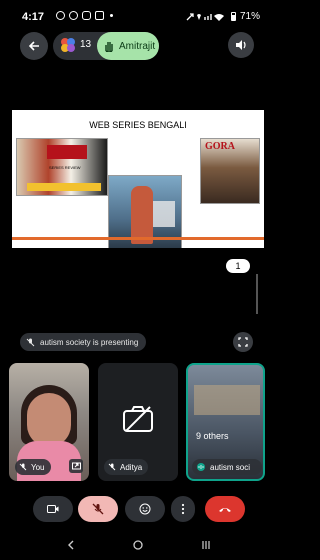 The width and height of the screenshot is (320, 560). Describe the element at coordinates (73, 15) in the screenshot. I see `whatsapp-icon` at that location.